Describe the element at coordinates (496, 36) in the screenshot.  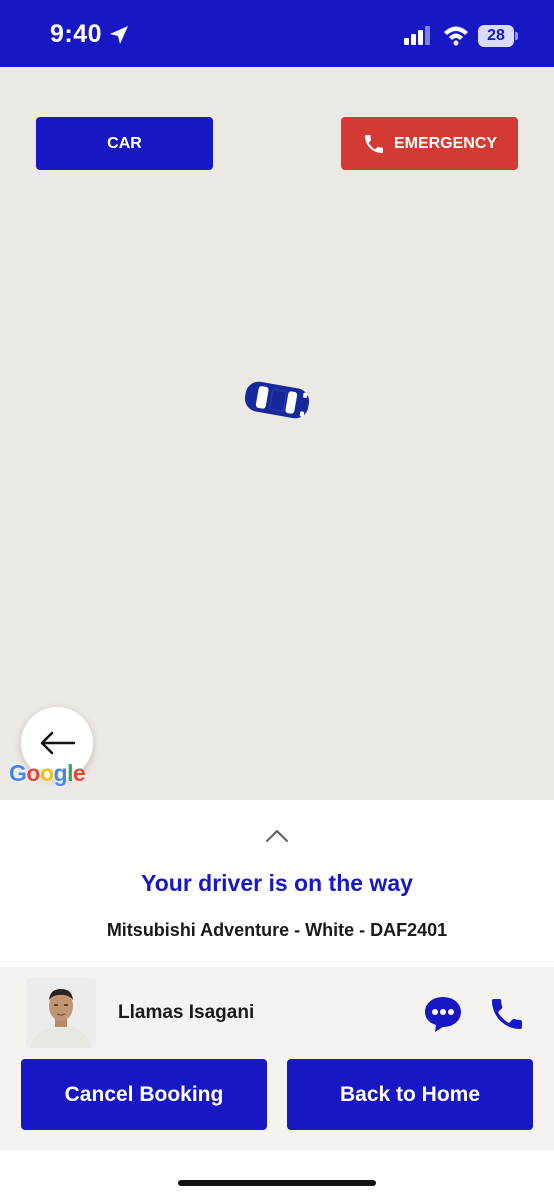
I see `battery-indicator: 28` at that location.